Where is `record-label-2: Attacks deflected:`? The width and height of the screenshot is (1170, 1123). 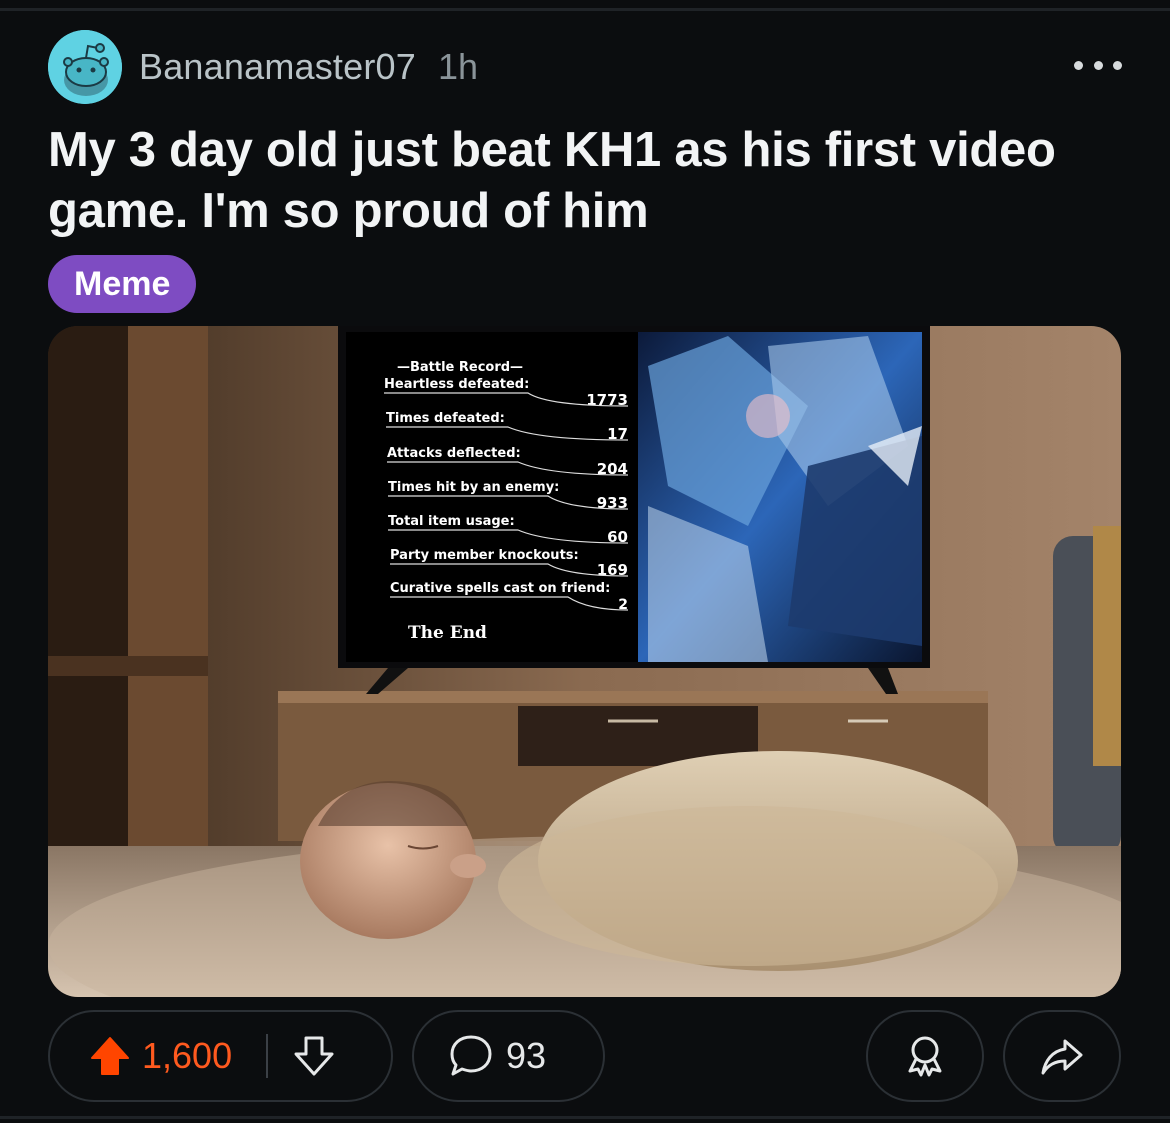
record-label-2: Attacks deflected: is located at coordinates (454, 453).